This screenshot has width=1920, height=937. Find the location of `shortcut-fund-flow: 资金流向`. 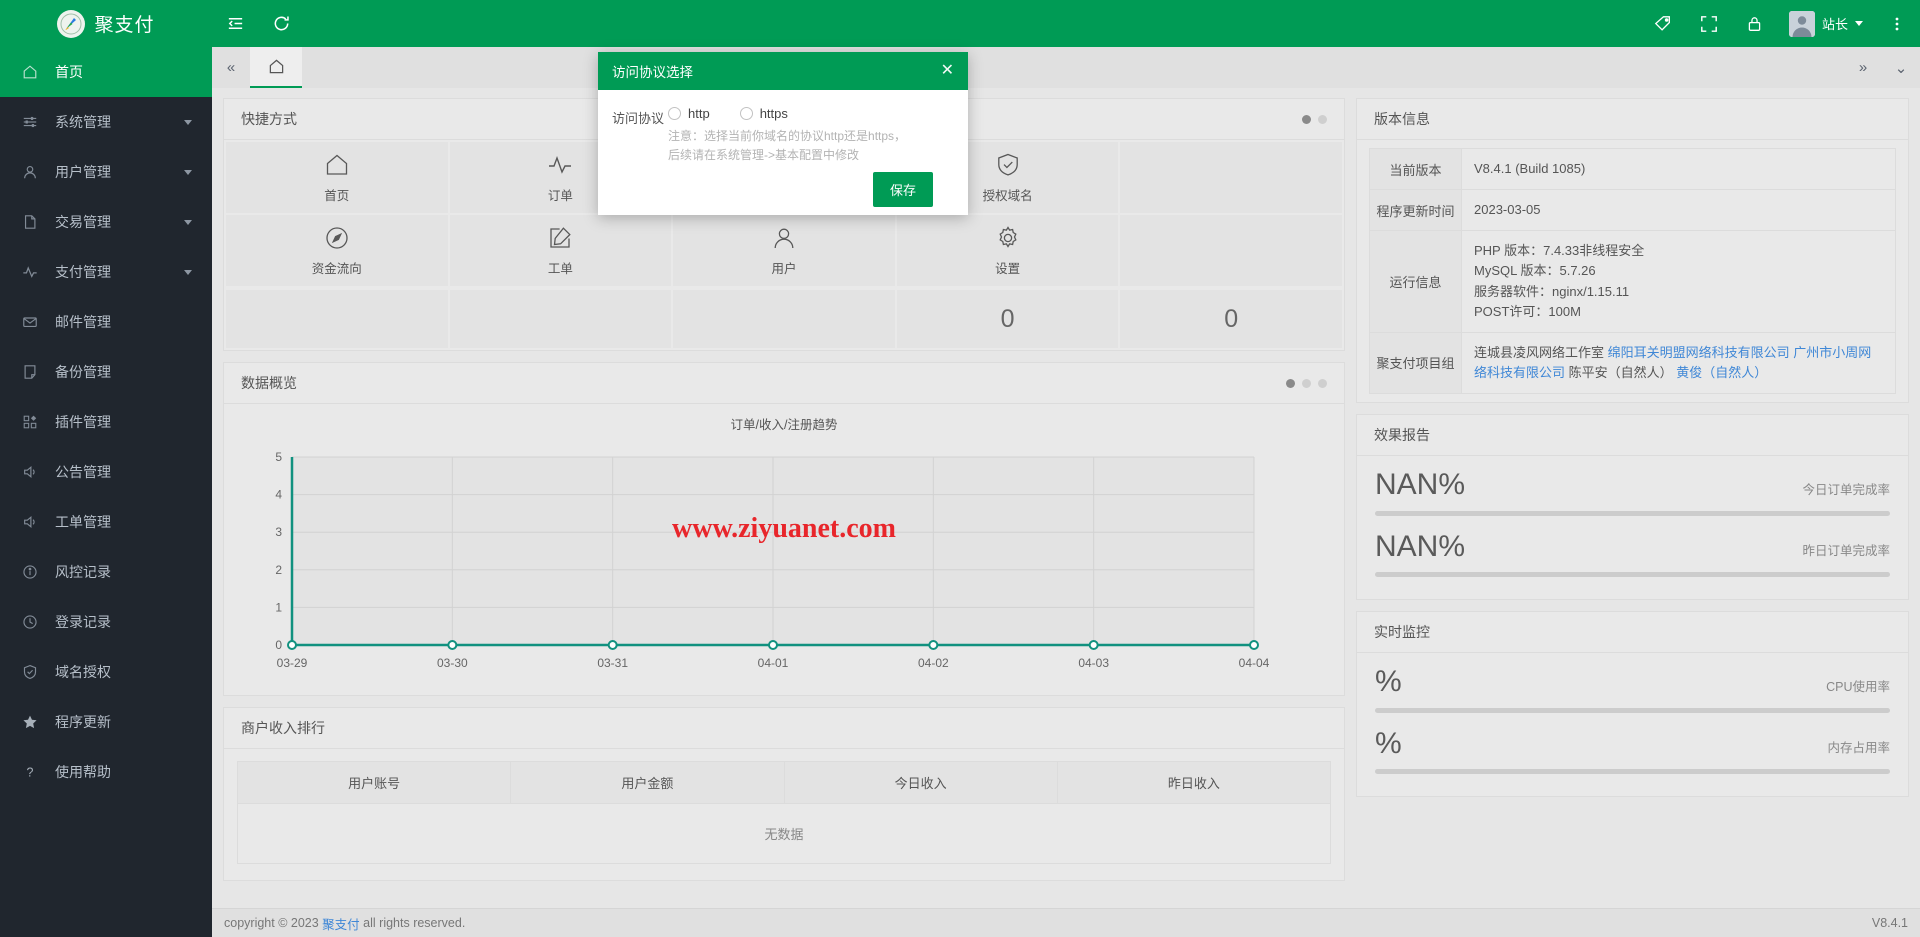

shortcut-fund-flow: 资金流向 is located at coordinates (337, 250).